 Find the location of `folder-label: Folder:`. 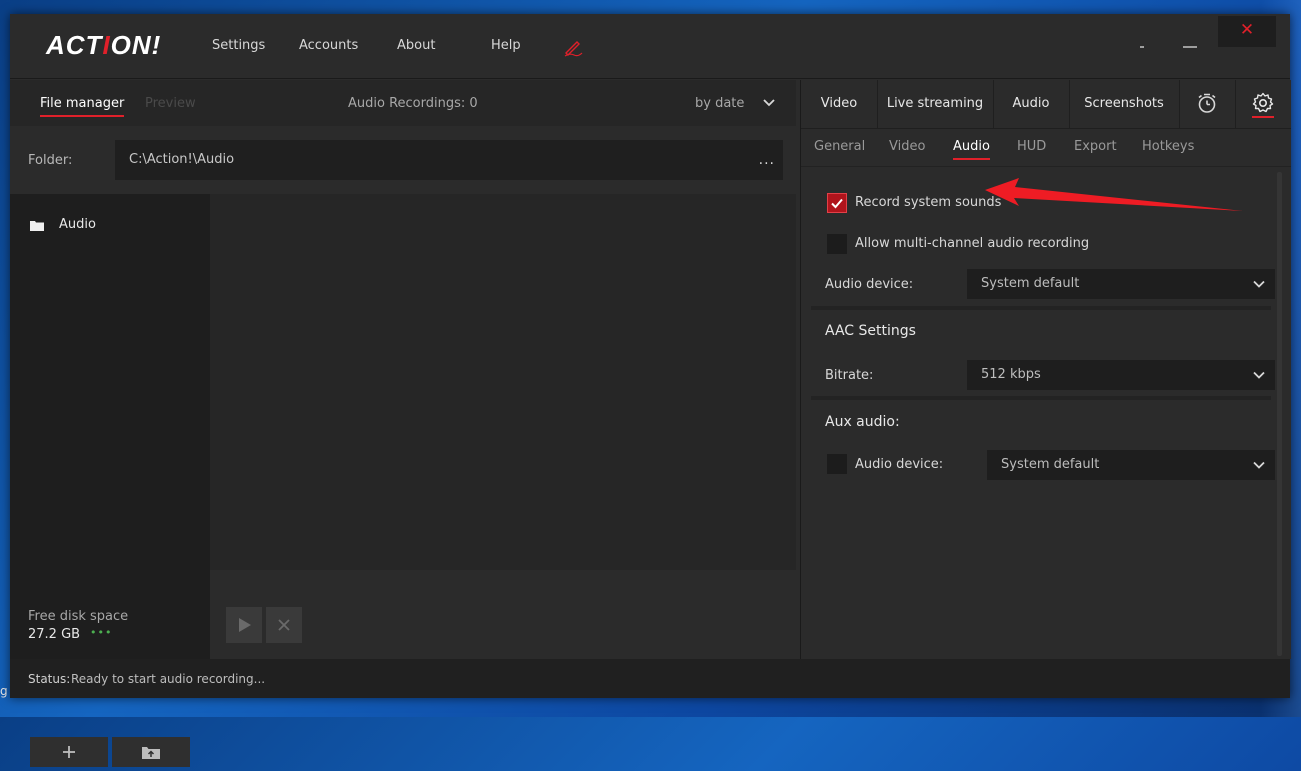

folder-label: Folder: is located at coordinates (50, 160).